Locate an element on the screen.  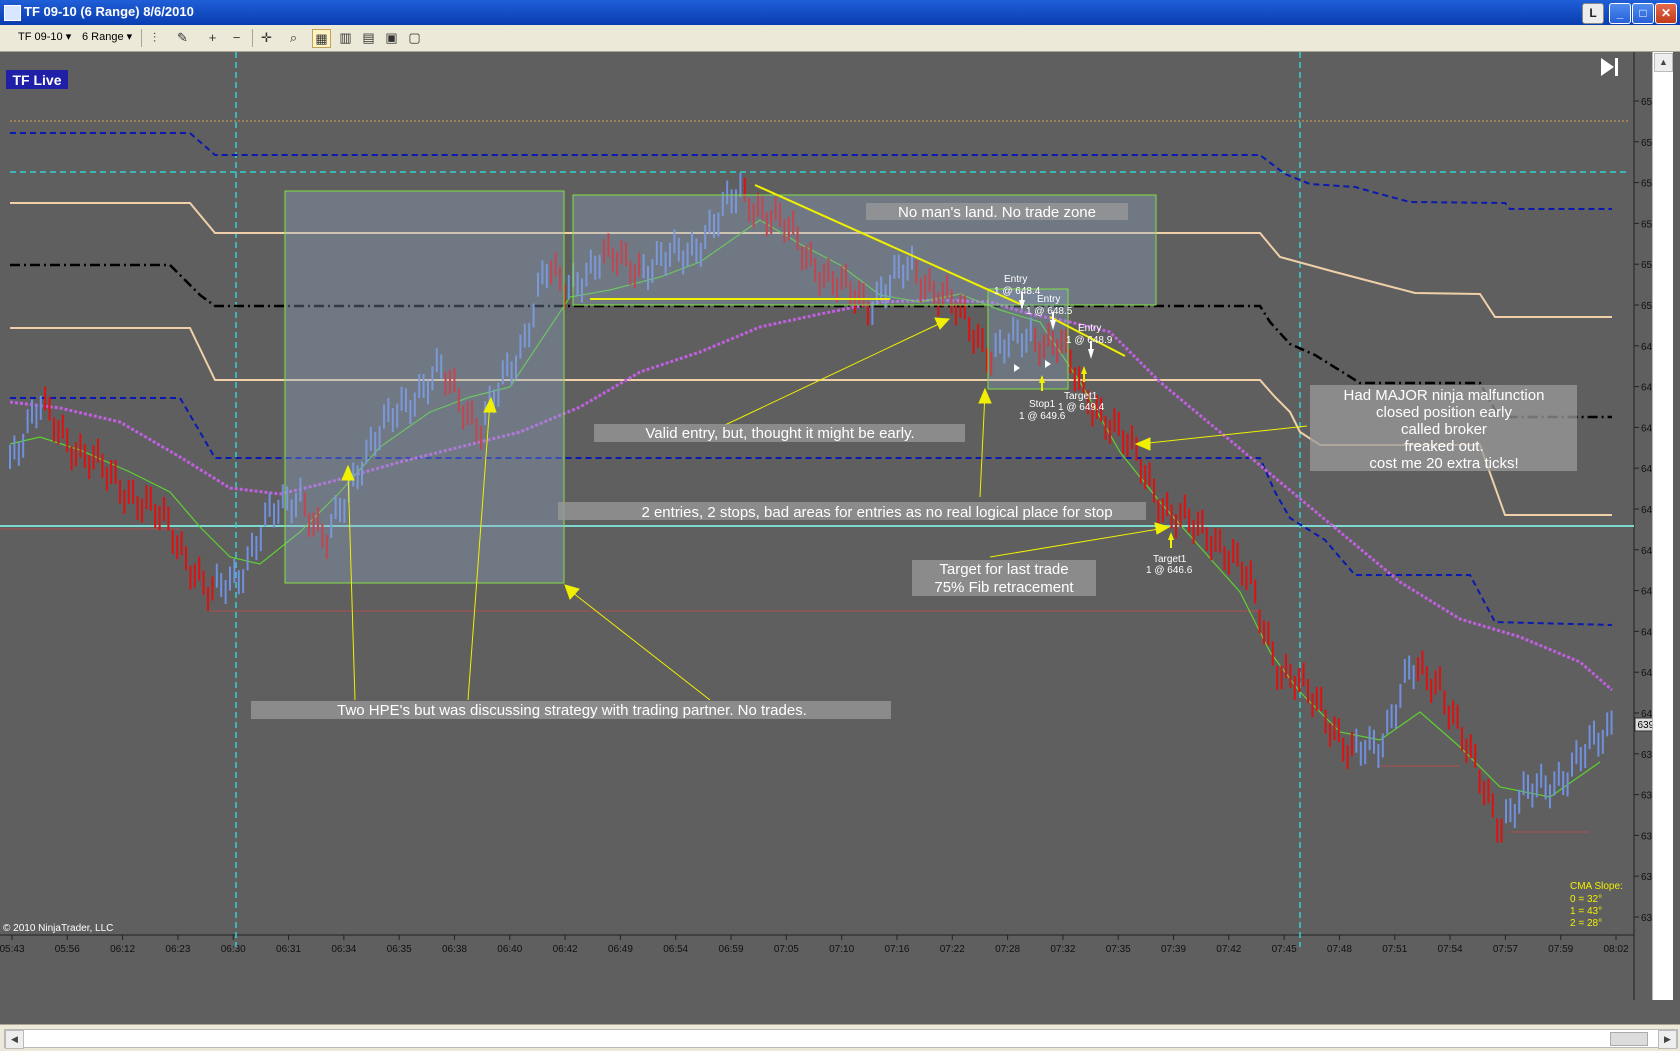
time-tick-label: 06:54 is located at coordinates (675, 949).